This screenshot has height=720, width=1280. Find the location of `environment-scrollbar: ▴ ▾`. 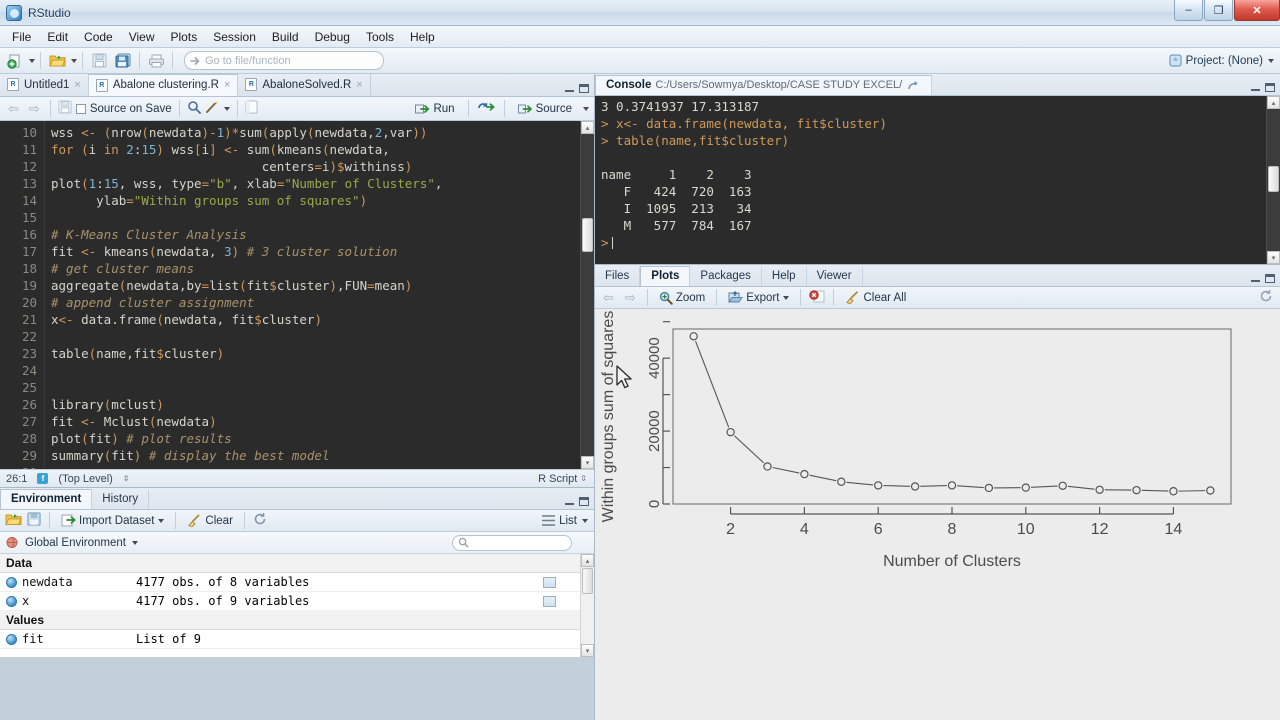

environment-scrollbar: ▴ ▾ is located at coordinates (587, 605).